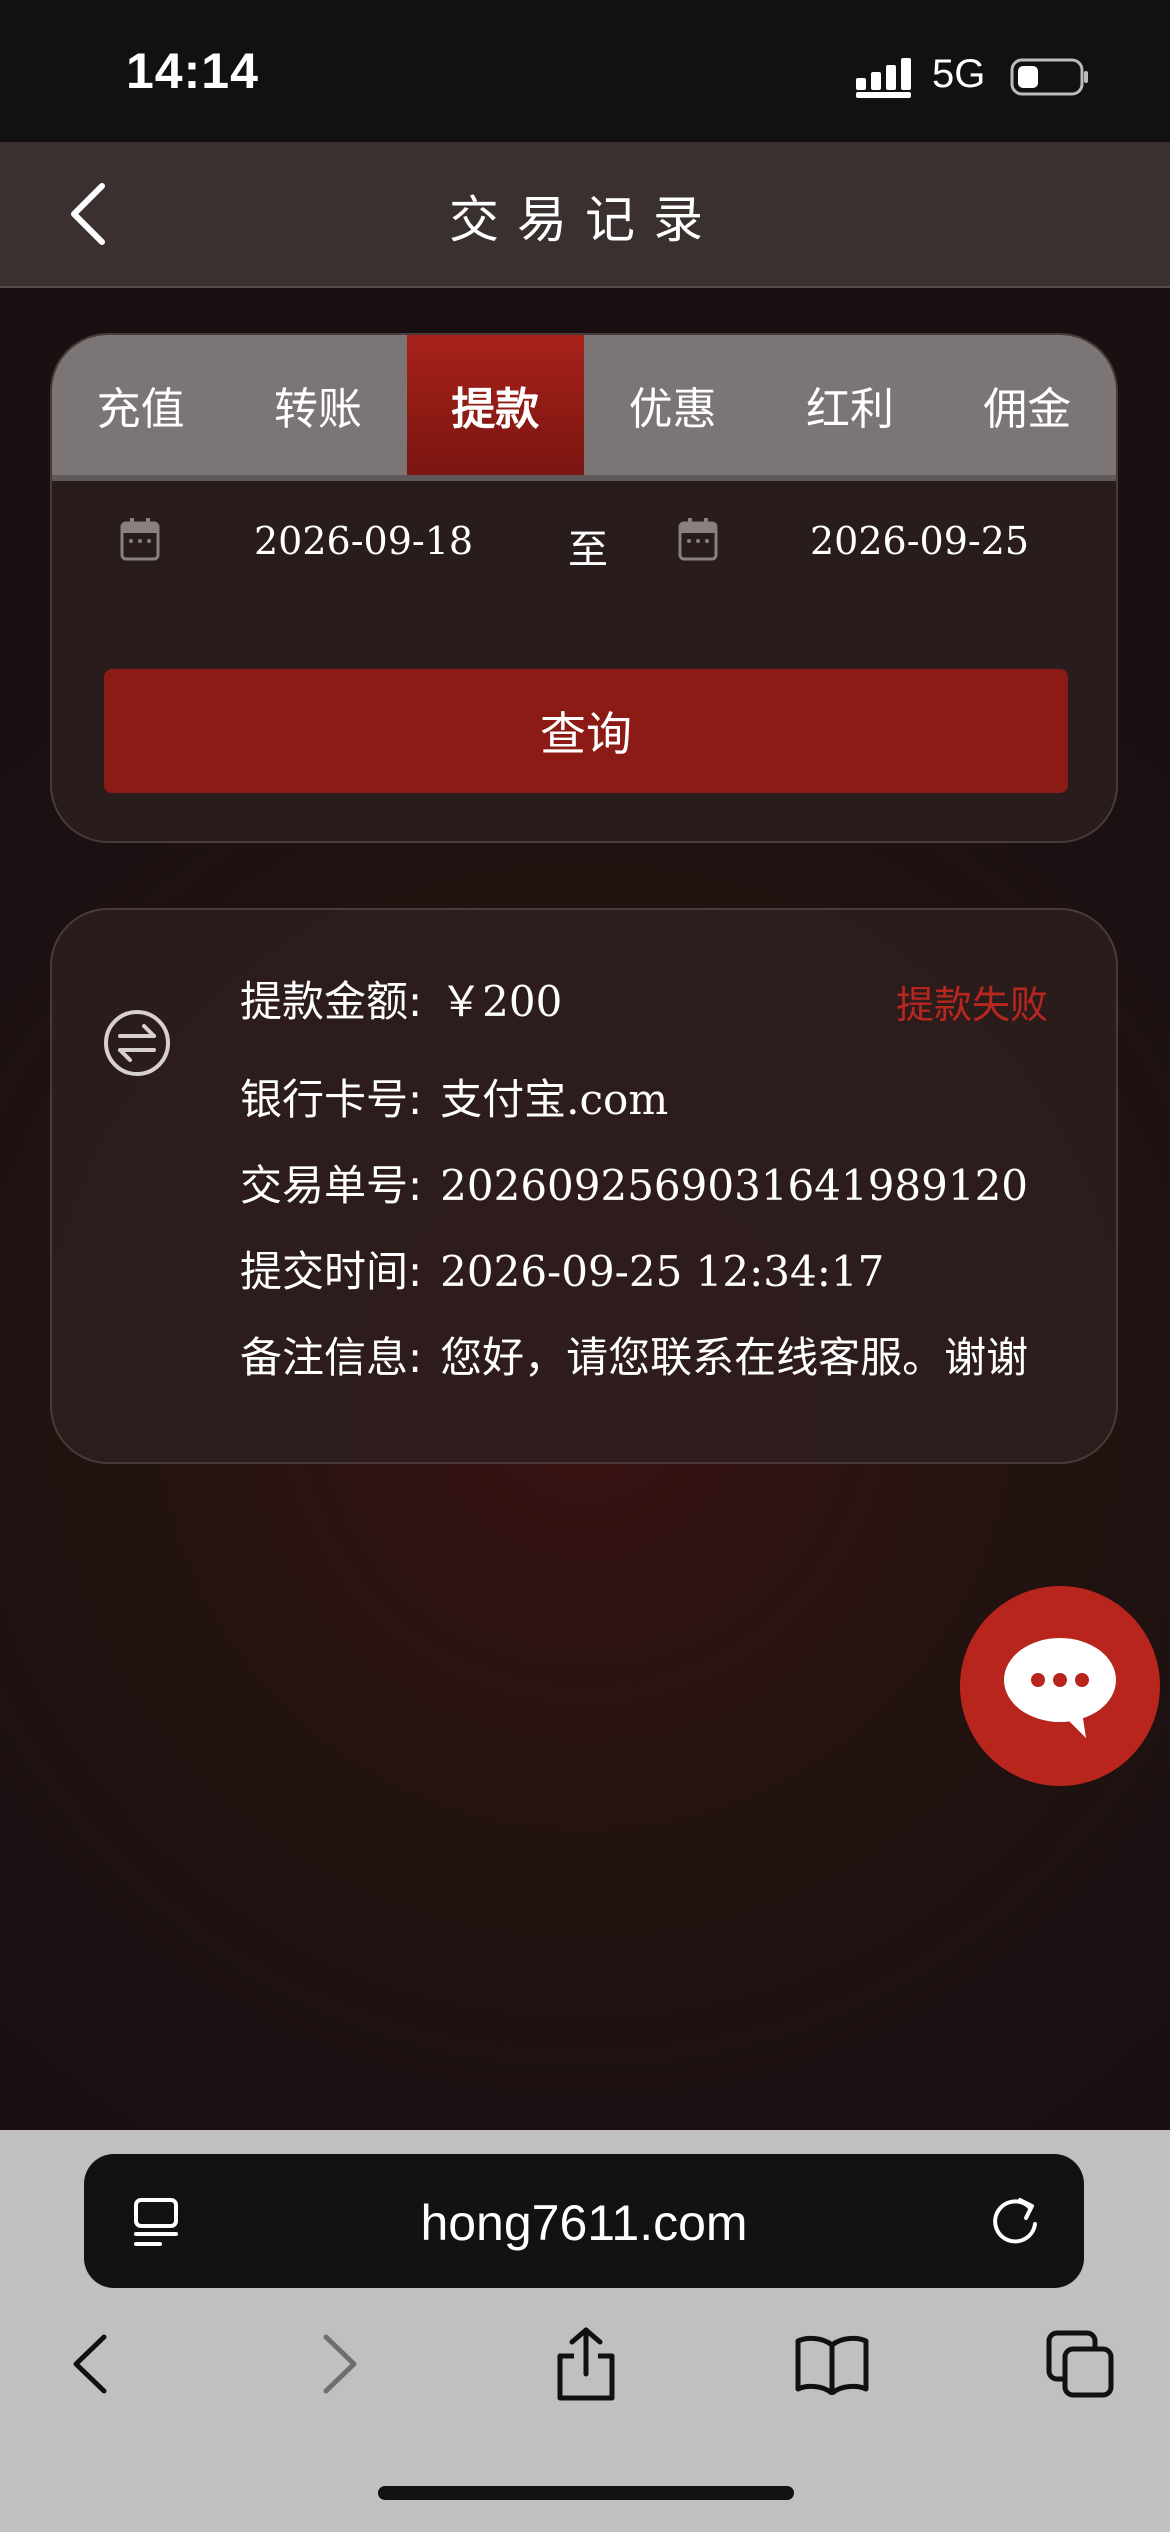  Describe the element at coordinates (1027, 405) in the screenshot. I see `tab-commission: 佣金` at that location.